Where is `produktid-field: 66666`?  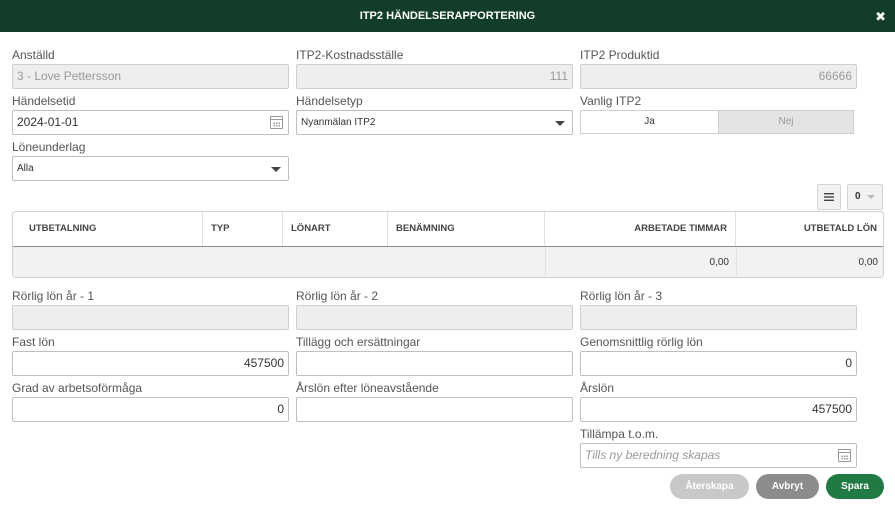 produktid-field: 66666 is located at coordinates (718, 76).